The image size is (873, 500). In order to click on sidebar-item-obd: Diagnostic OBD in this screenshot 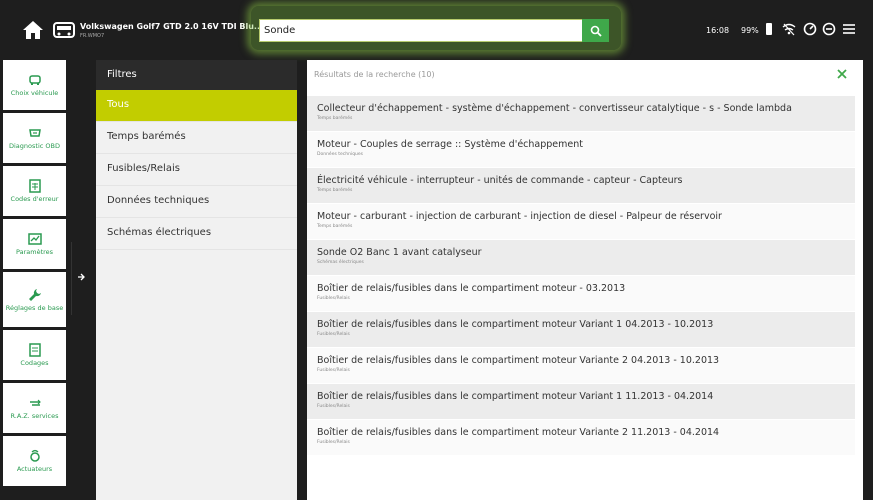, I will do `click(34, 138)`.